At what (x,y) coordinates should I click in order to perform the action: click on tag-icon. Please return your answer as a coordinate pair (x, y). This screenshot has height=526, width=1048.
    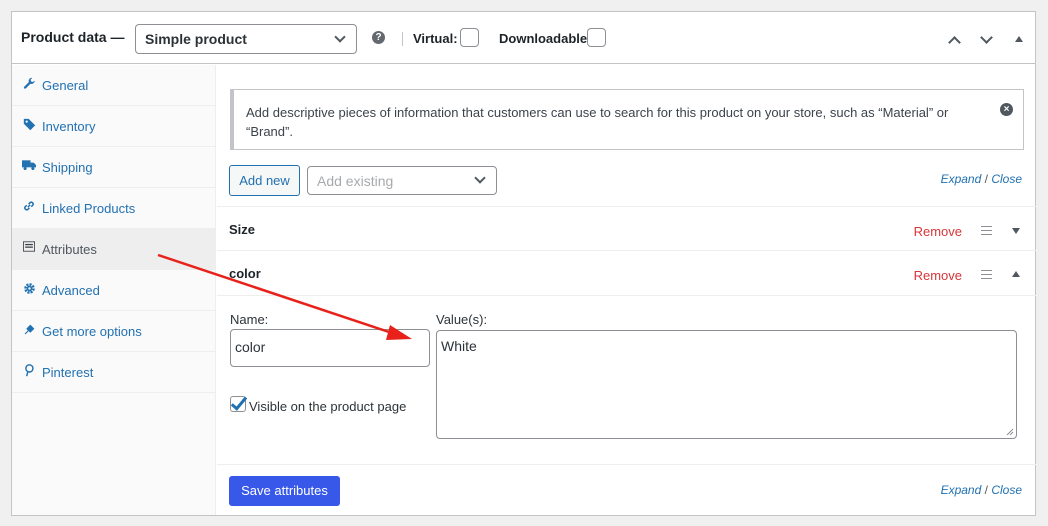
    Looking at the image, I should click on (29, 125).